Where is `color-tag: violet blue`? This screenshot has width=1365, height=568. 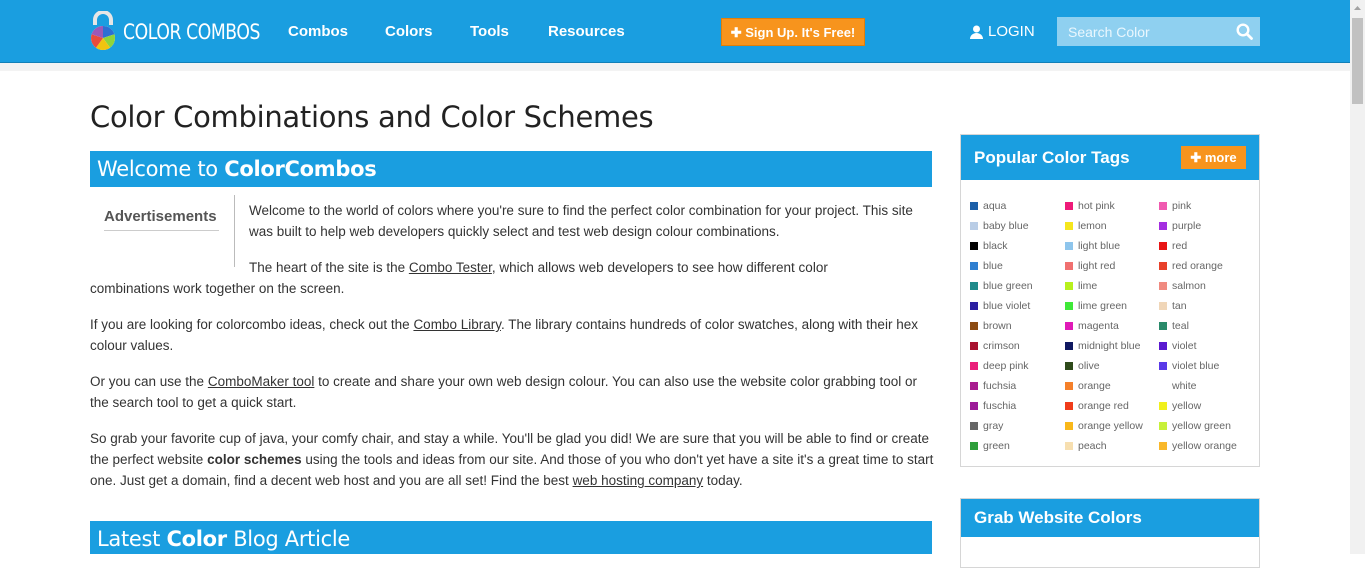 color-tag: violet blue is located at coordinates (1189, 366).